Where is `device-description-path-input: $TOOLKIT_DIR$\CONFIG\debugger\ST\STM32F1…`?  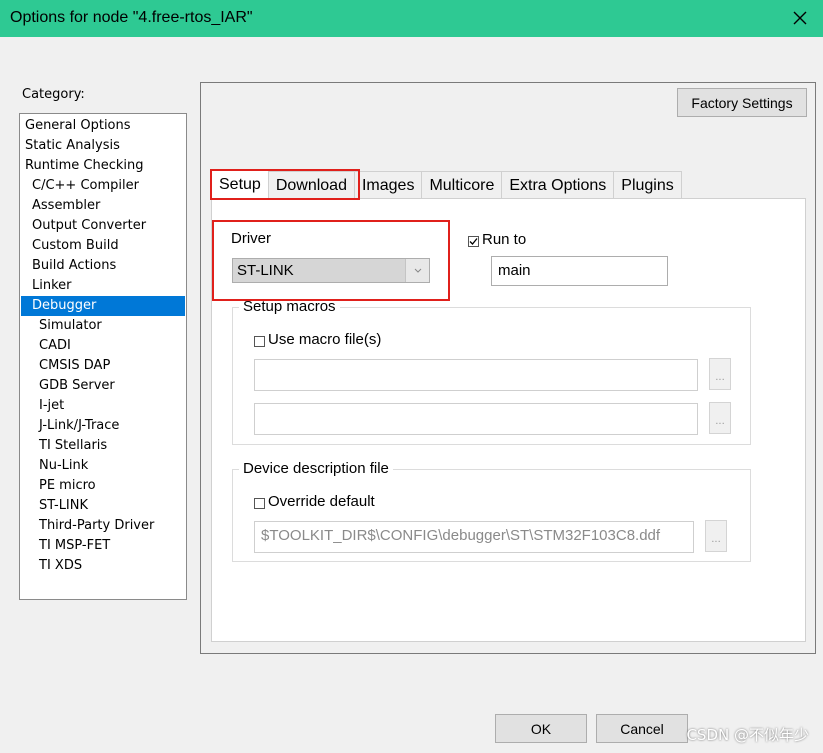
device-description-path-input: $TOOLKIT_DIR$\CONFIG\debugger\ST\STM32F1… is located at coordinates (474, 537).